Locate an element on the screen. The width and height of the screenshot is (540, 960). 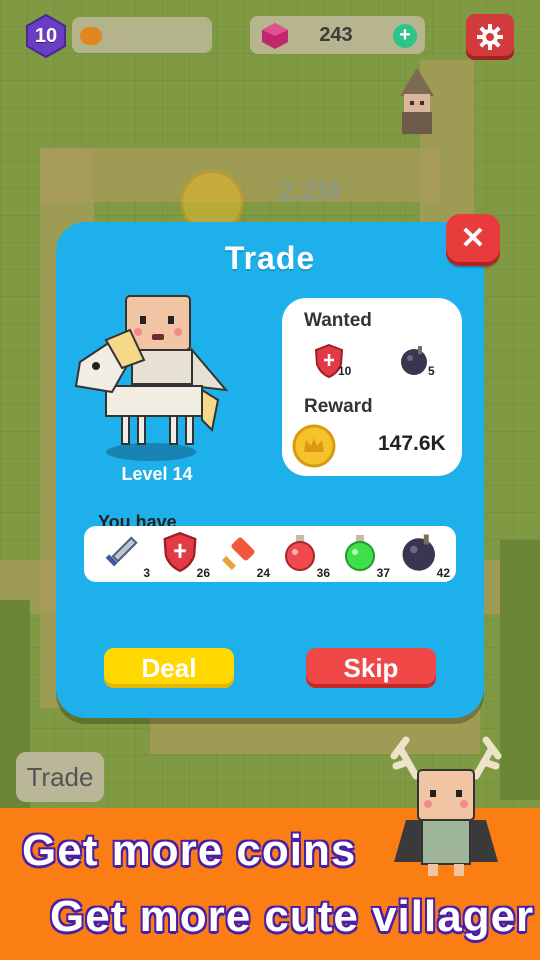
settings-button is located at coordinates (490, 37).